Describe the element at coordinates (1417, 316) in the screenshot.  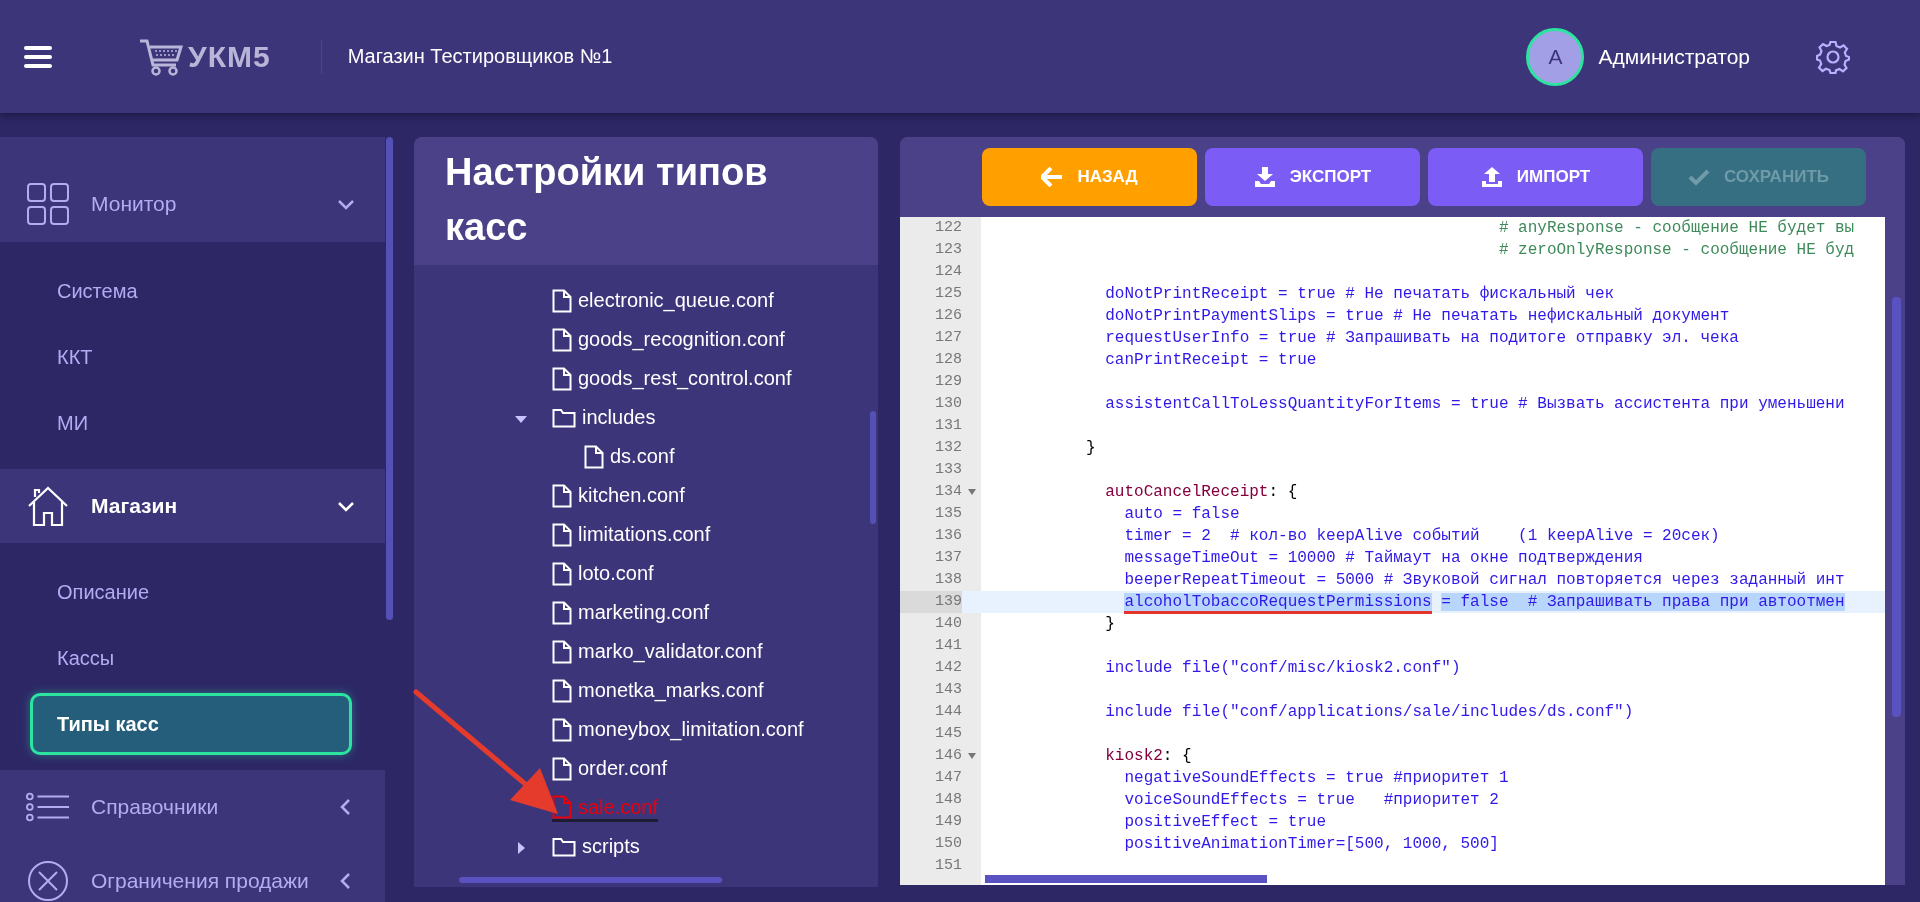
I see `code-line: doNotPrintPaymentSlips = true # Не печатать нефискальный документ` at that location.